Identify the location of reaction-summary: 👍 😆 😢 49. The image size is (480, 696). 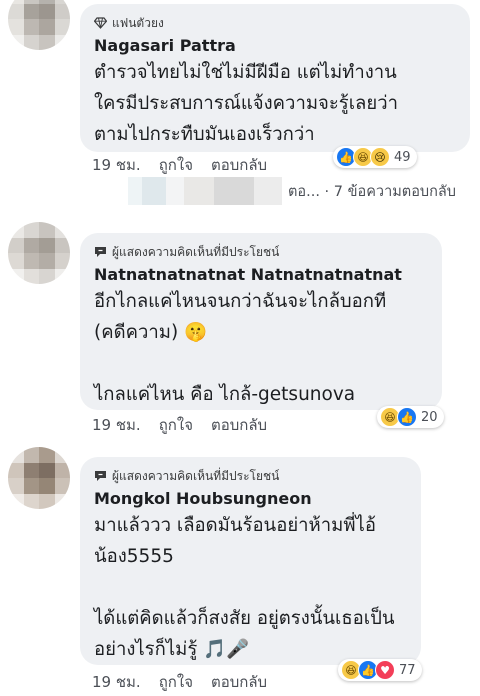
(375, 157).